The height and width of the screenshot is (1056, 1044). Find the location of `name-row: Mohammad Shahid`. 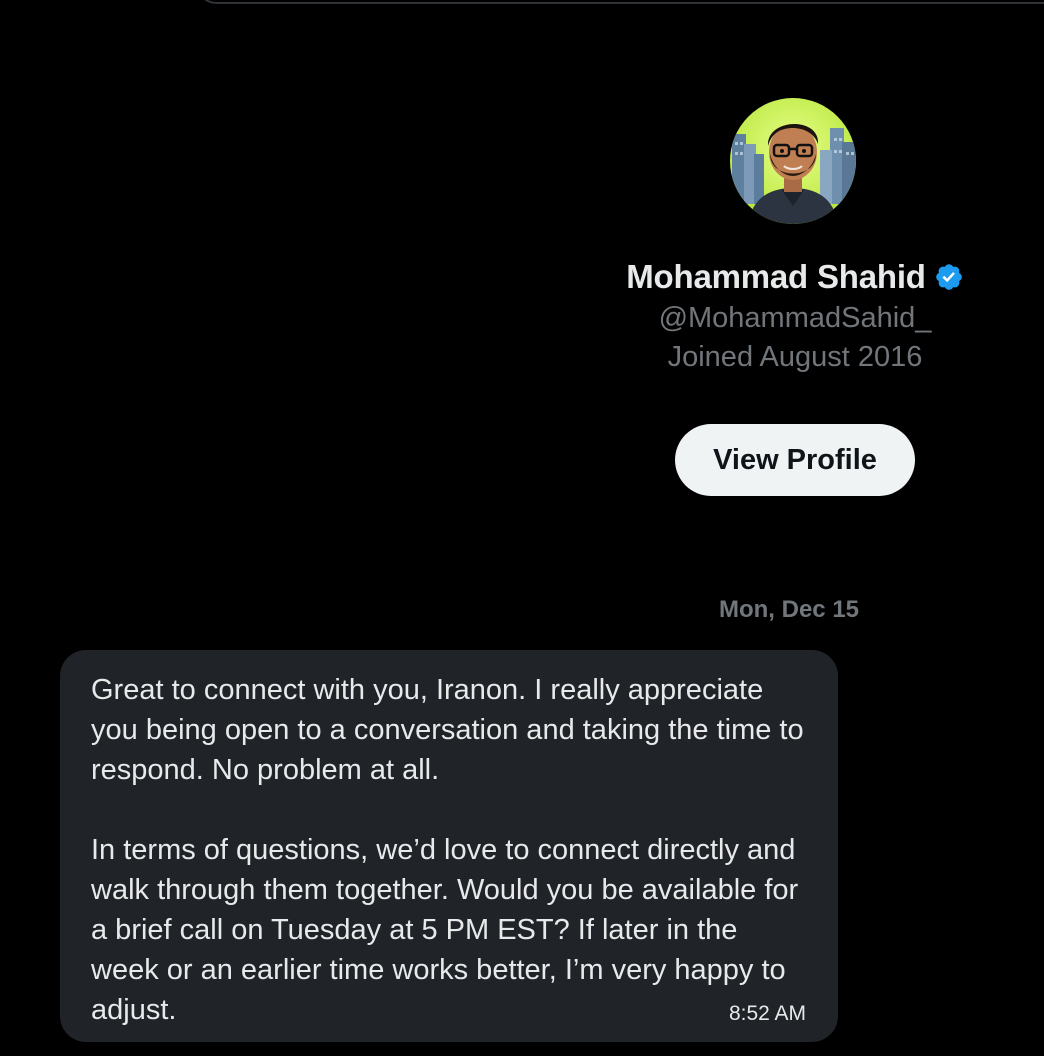

name-row: Mohammad Shahid is located at coordinates (795, 277).